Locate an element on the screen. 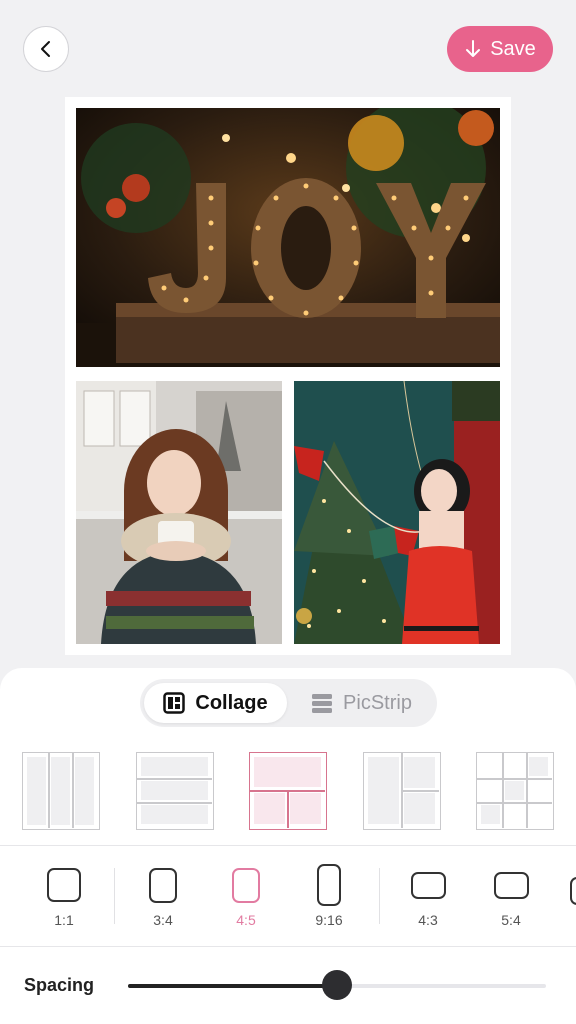  back-button is located at coordinates (46, 49).